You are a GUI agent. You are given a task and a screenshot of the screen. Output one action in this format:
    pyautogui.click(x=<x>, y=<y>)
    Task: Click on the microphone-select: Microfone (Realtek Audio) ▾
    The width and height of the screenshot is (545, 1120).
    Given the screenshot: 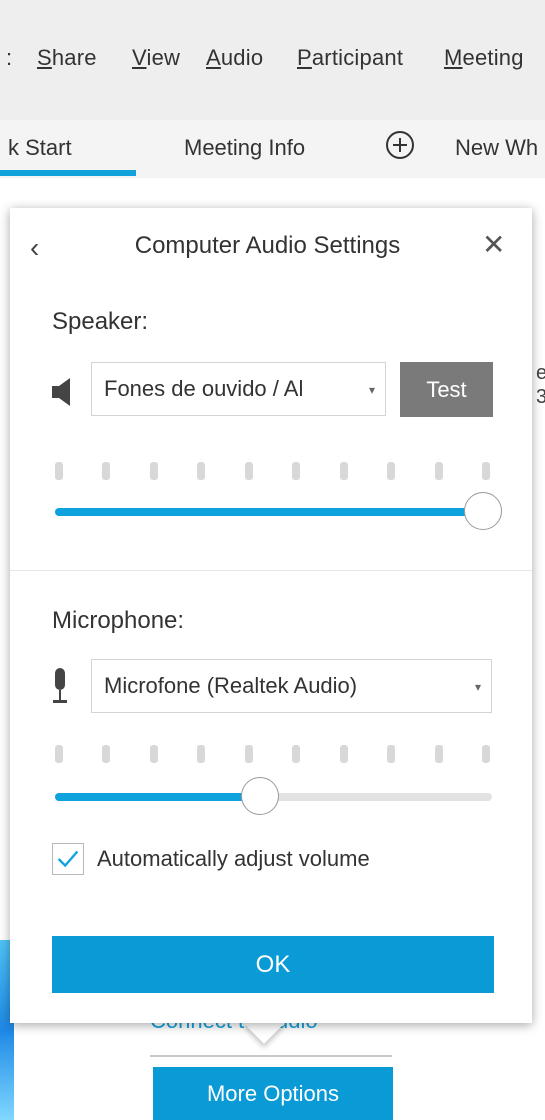 What is the action you would take?
    pyautogui.click(x=291, y=686)
    